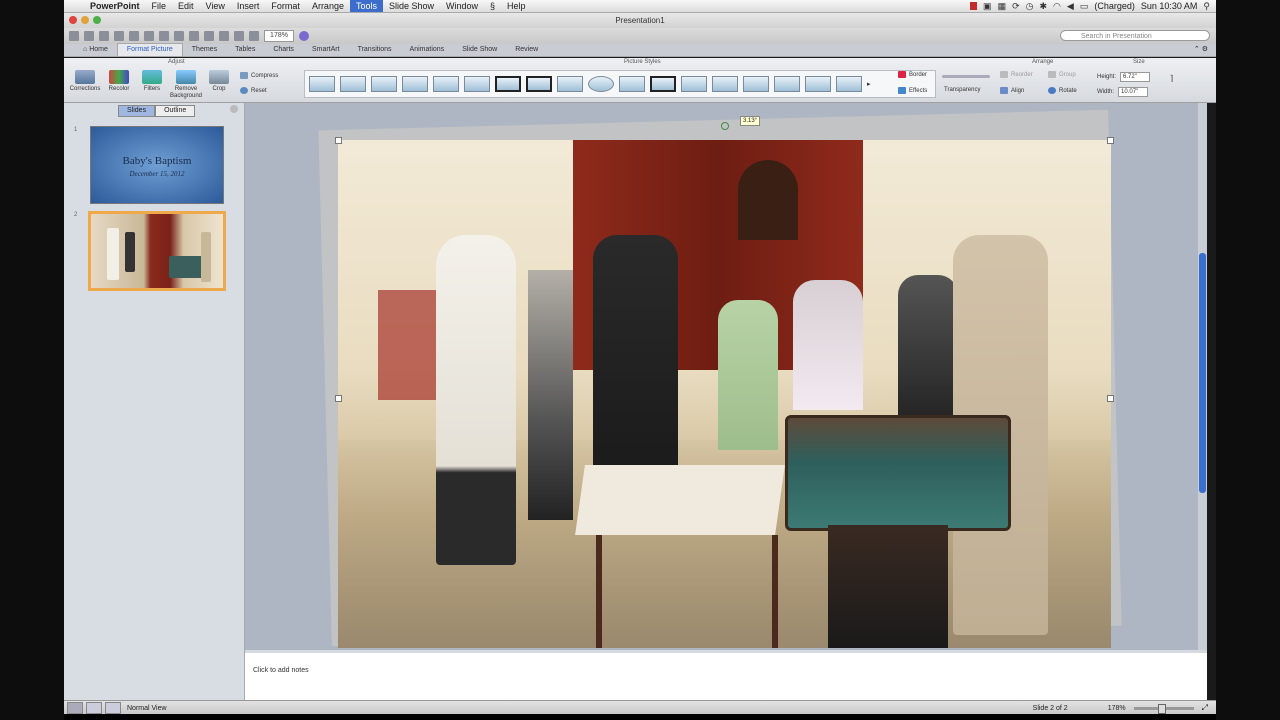  What do you see at coordinates (1002, 6) in the screenshot?
I see `grid-icon: ▦` at bounding box center [1002, 6].